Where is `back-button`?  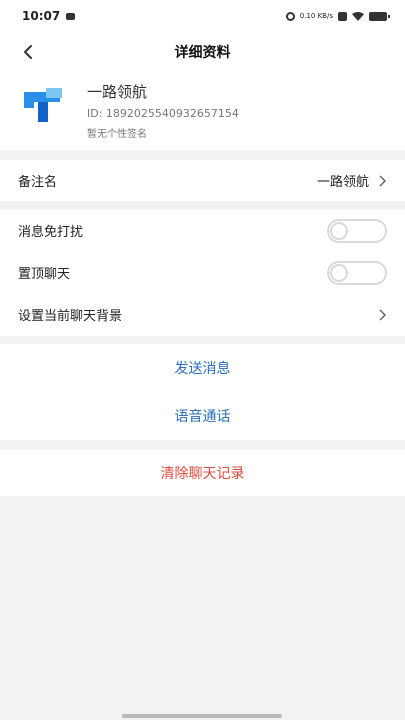
back-button is located at coordinates (28, 52).